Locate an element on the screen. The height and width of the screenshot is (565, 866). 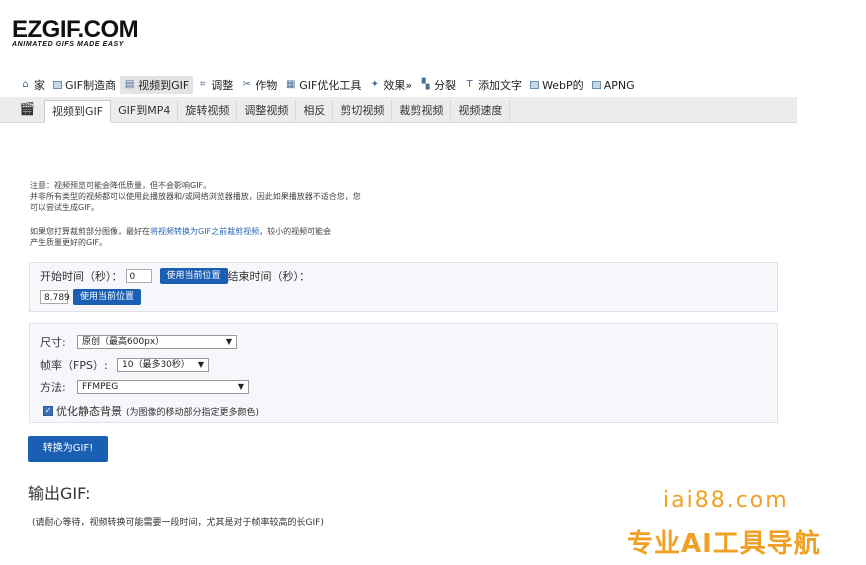
watermark-tagline: 专业AI工具导航 is located at coordinates (724, 544).